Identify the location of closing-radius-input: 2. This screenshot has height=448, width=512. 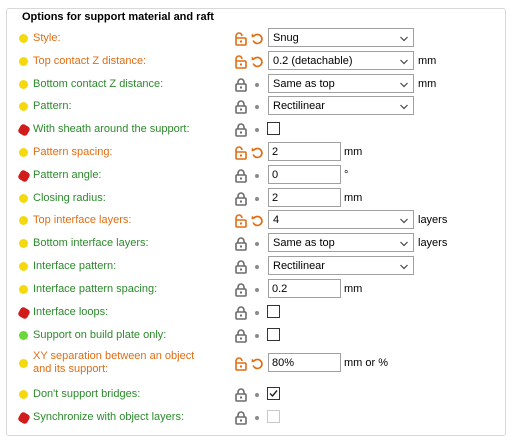
(304, 197).